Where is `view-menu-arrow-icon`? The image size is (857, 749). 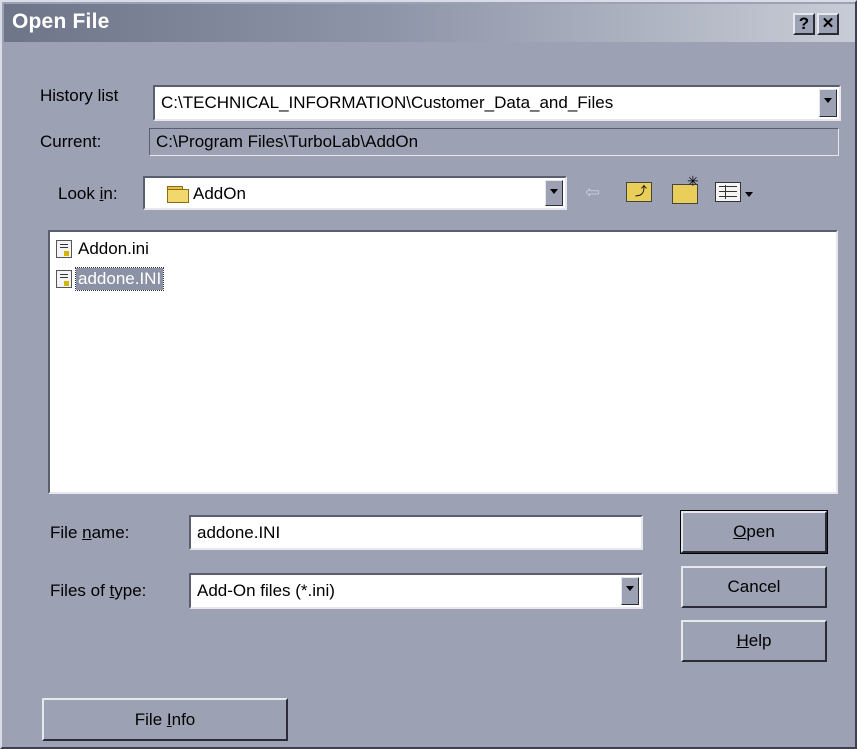 view-menu-arrow-icon is located at coordinates (749, 194).